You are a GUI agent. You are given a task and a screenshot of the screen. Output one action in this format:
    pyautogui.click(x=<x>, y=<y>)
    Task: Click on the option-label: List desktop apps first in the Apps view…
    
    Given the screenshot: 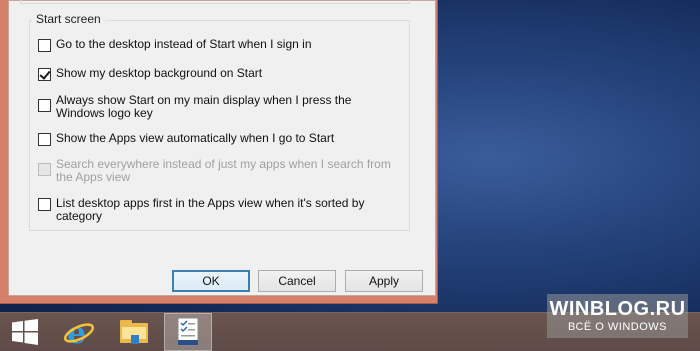 What is the action you would take?
    pyautogui.click(x=210, y=209)
    